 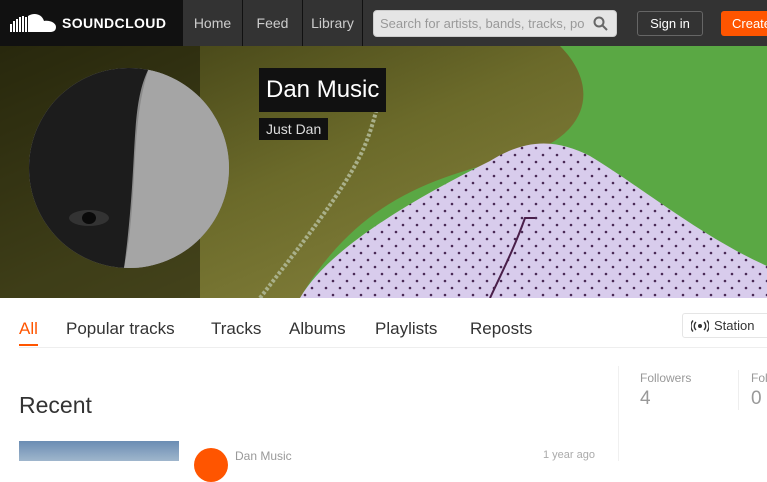 I want to click on avatar-image, so click(x=129, y=168).